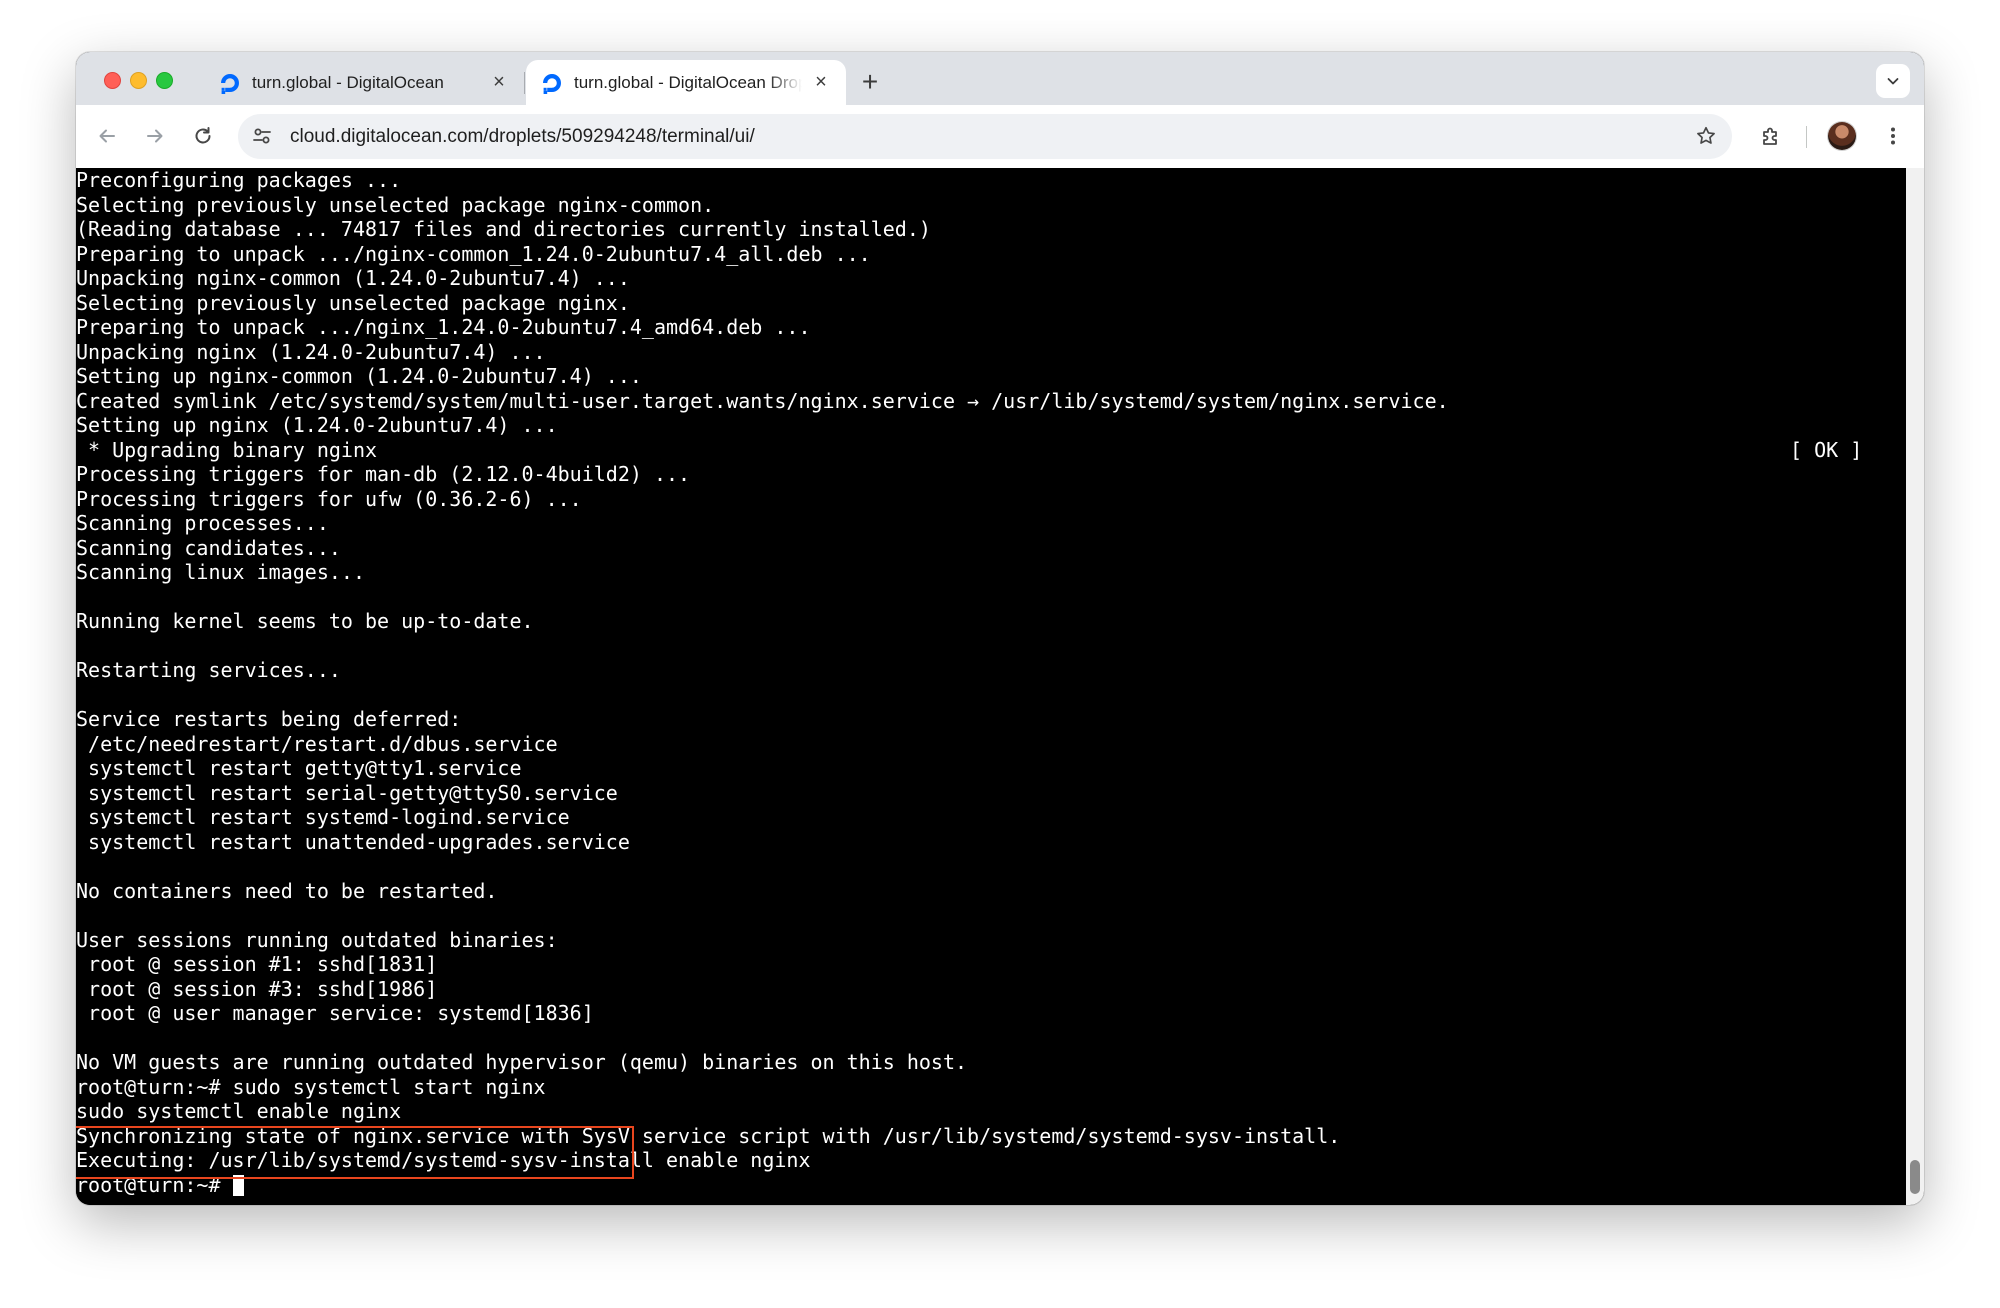 The image size is (2000, 1308). What do you see at coordinates (154, 1184) in the screenshot?
I see `shell-prompt: root@turn:~#` at bounding box center [154, 1184].